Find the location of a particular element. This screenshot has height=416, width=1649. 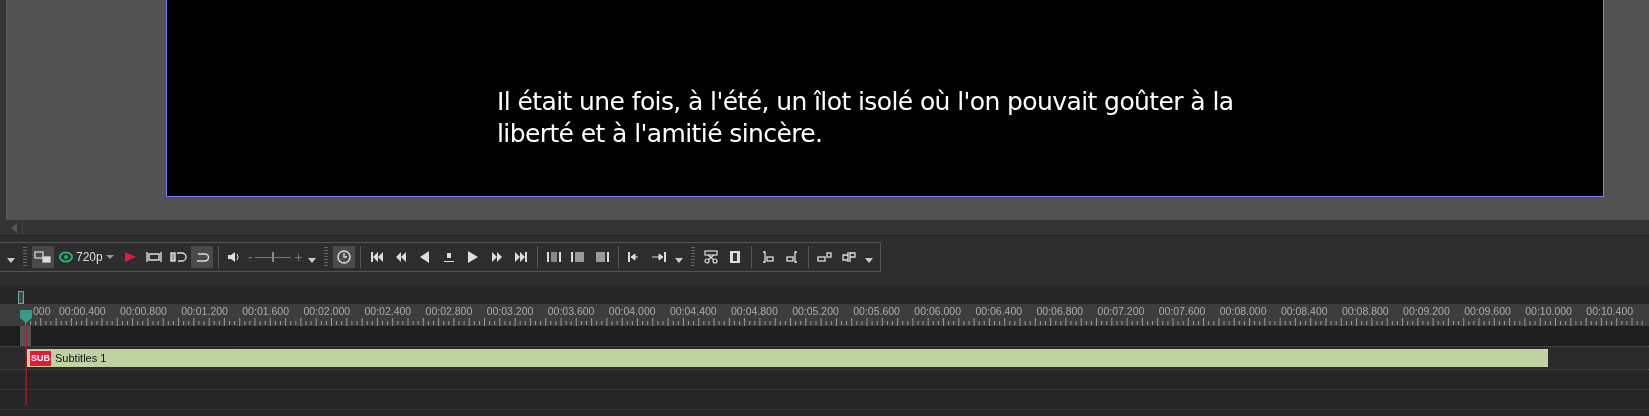

range-marker is located at coordinates (21, 297).